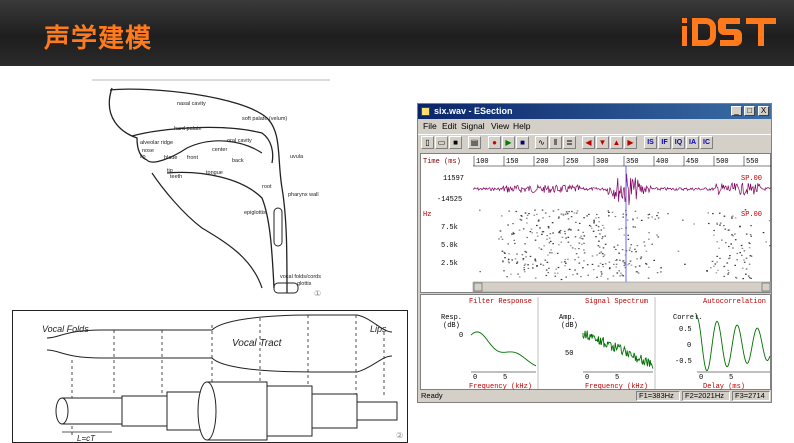 This screenshot has width=794, height=443. I want to click on status-f1: F1=383Hz, so click(658, 396).